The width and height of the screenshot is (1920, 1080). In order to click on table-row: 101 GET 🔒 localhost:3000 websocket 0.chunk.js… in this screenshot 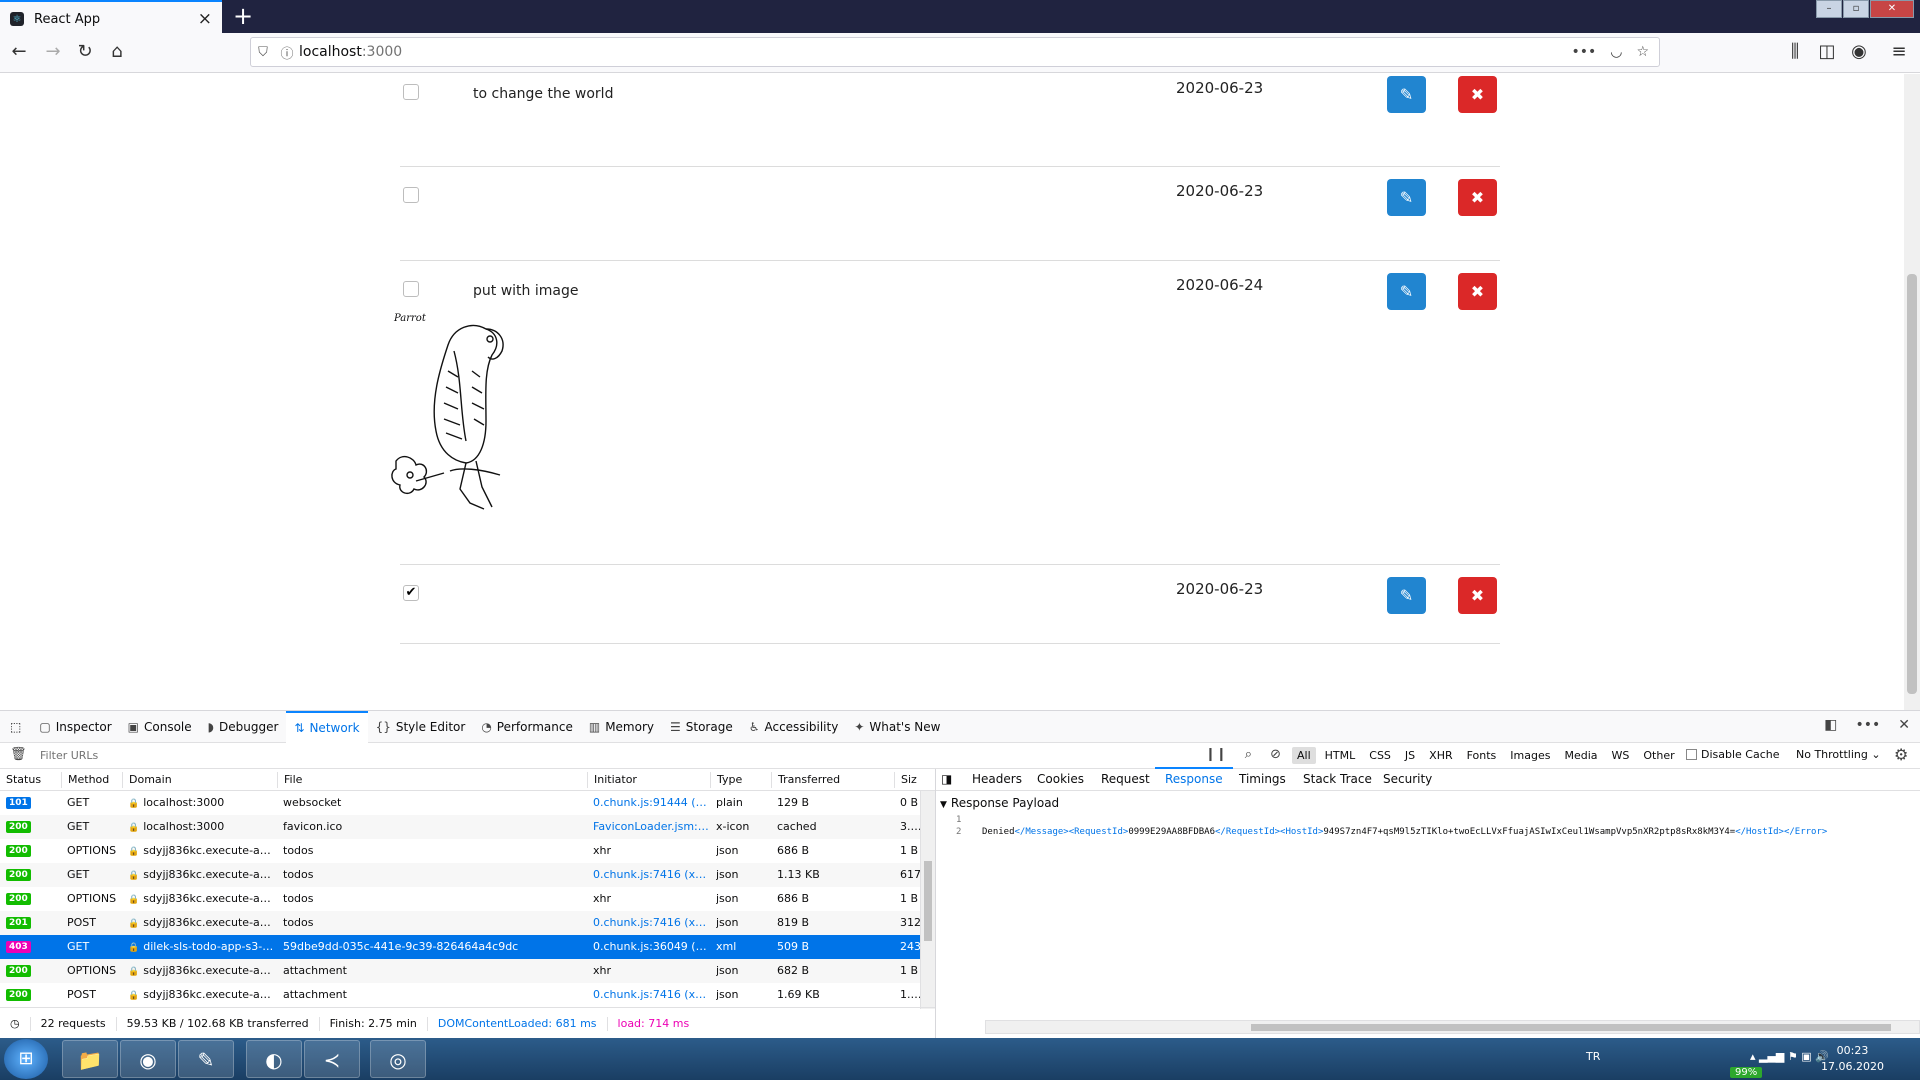, I will do `click(460, 803)`.